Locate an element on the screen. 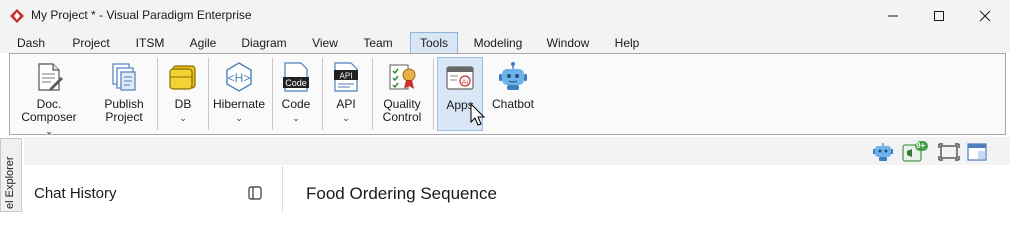  model-explorer-tab: el Explorer is located at coordinates (11, 175).